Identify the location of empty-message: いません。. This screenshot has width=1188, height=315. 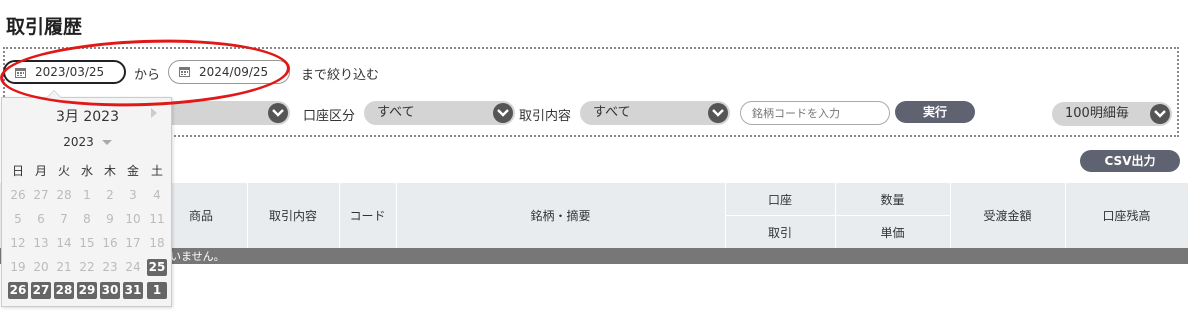
(594, 256).